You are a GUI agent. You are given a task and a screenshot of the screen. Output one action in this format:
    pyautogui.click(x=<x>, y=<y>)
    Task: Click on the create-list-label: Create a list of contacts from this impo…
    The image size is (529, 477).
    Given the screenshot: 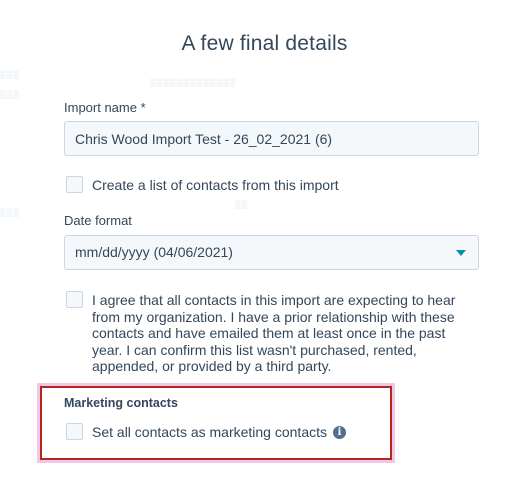 What is the action you would take?
    pyautogui.click(x=215, y=185)
    